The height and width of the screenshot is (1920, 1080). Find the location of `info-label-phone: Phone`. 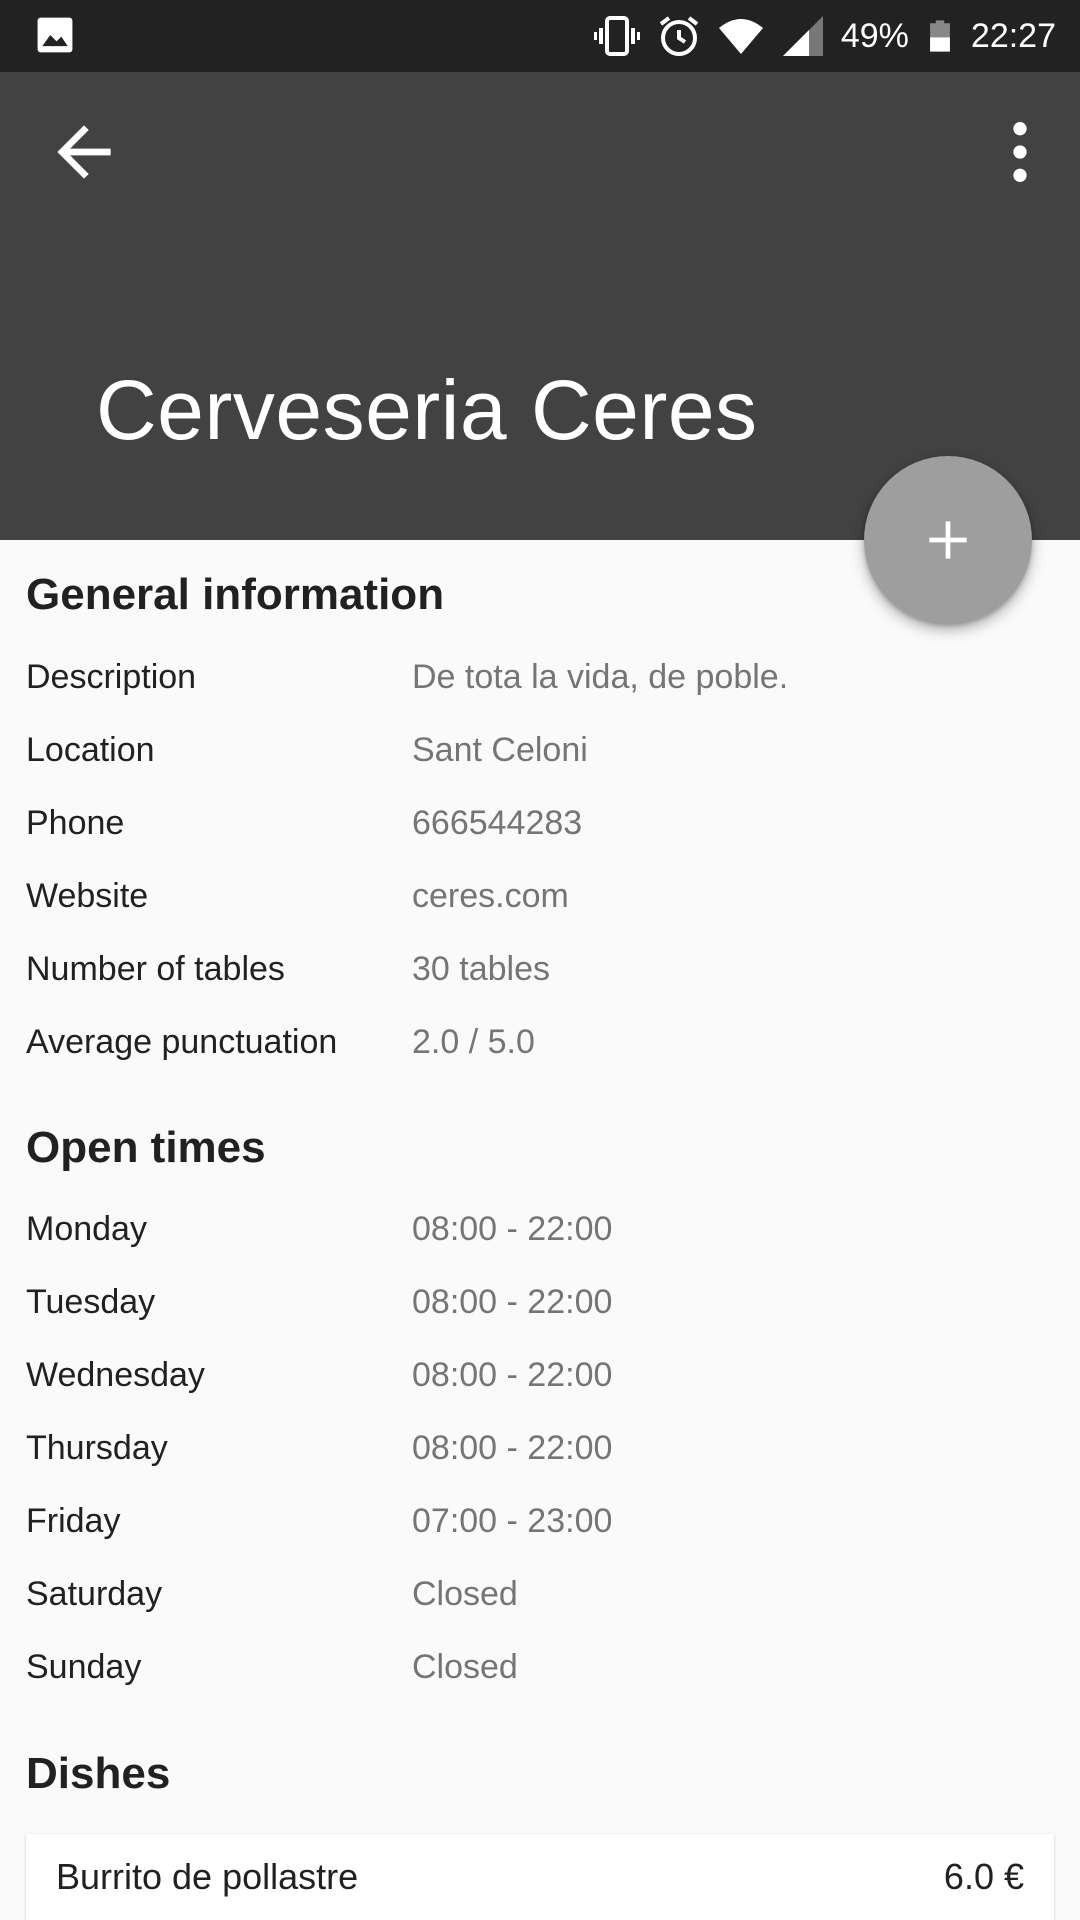

info-label-phone: Phone is located at coordinates (75, 823).